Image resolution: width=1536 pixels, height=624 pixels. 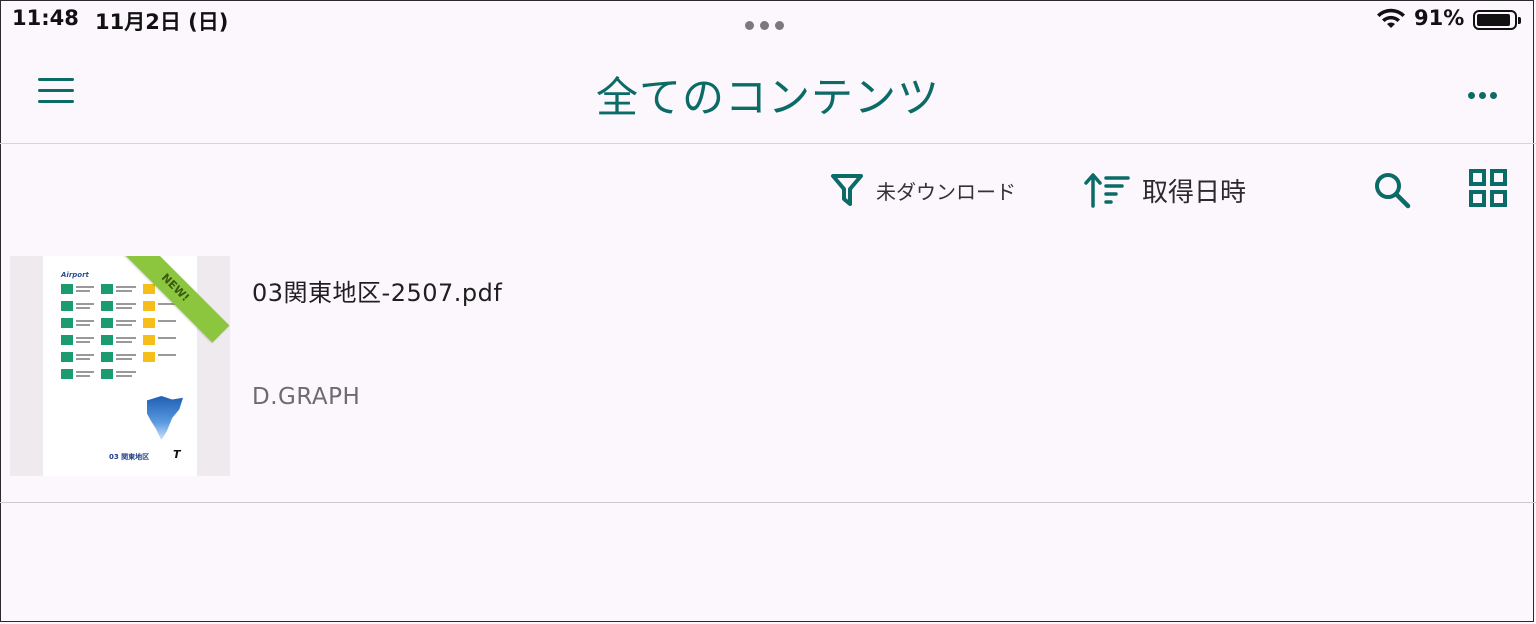 I want to click on document-thumbnail: Airport 03 関東地区 T NEW!, so click(x=120, y=366).